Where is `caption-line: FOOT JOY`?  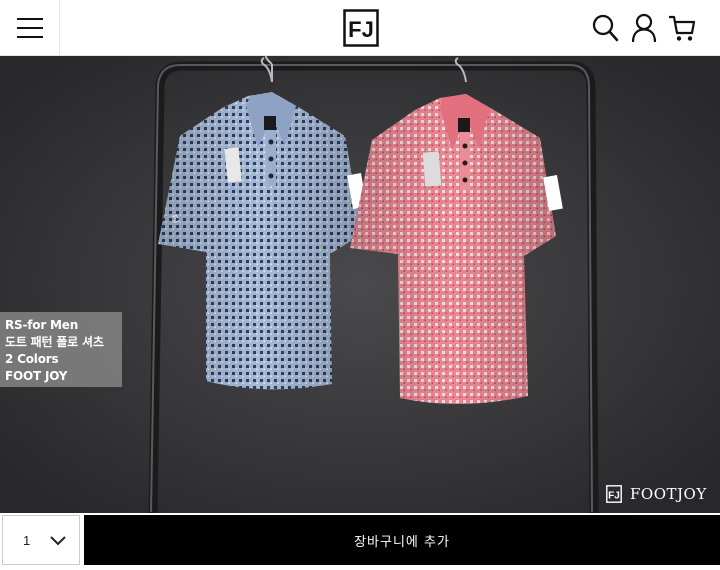 caption-line: FOOT JOY is located at coordinates (36, 376).